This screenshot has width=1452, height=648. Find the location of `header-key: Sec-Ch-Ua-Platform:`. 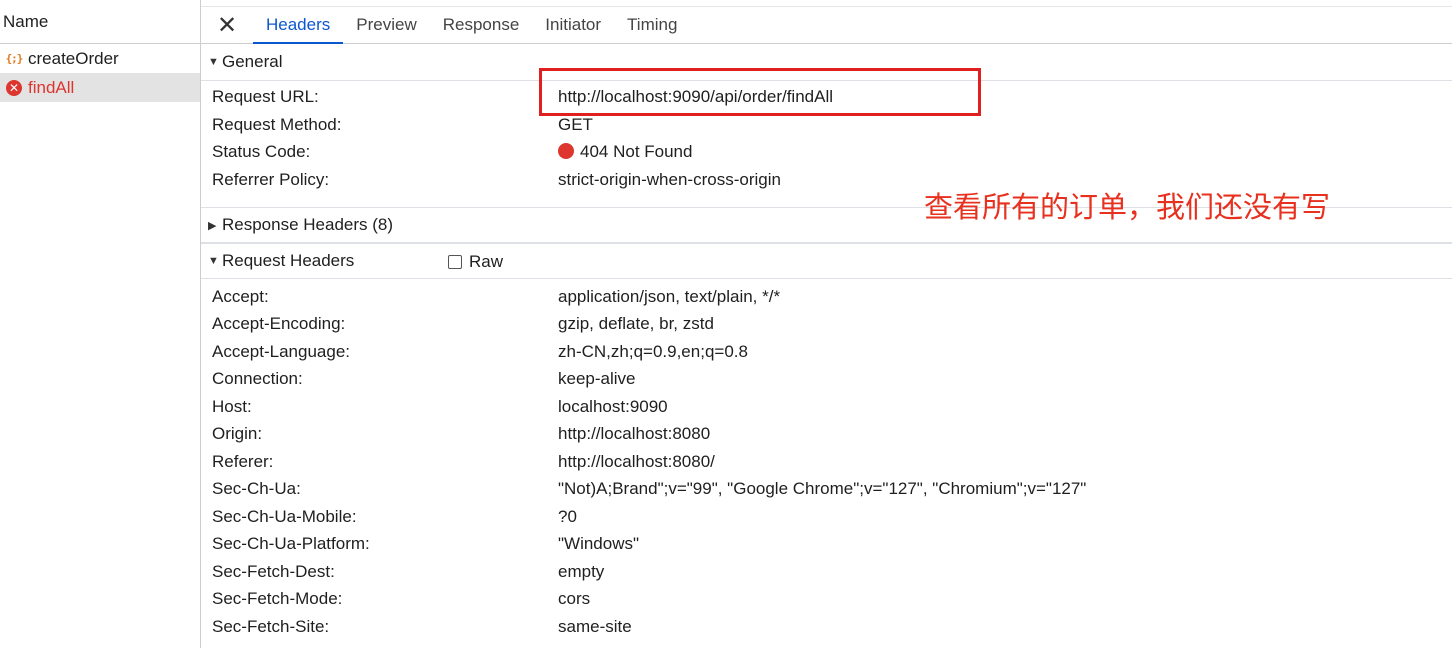

header-key: Sec-Ch-Ua-Platform: is located at coordinates (291, 543).